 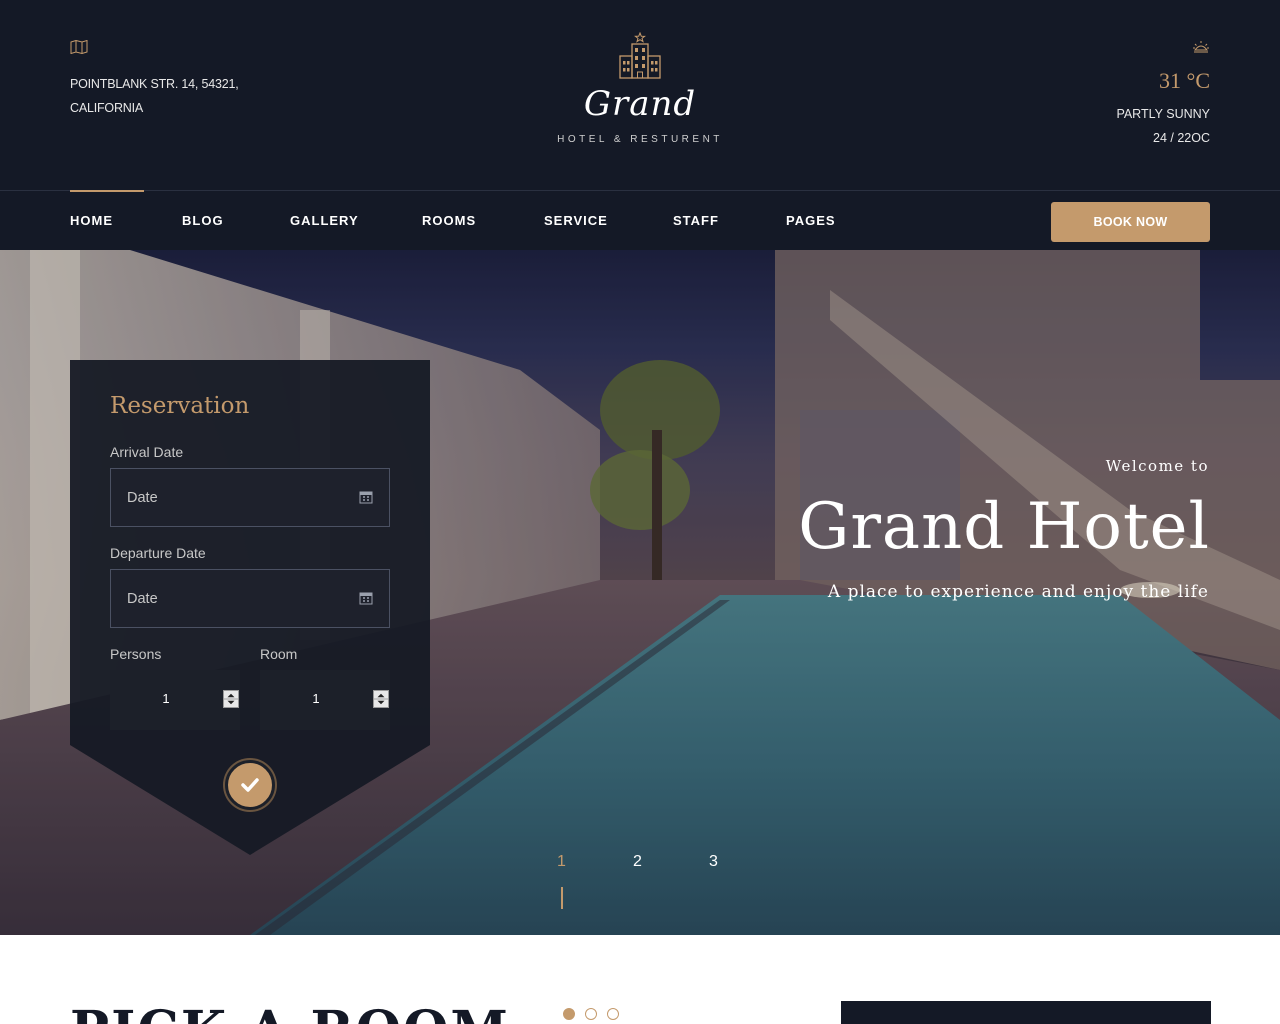 I want to click on slide-indicator-3: 3, so click(x=713, y=862).